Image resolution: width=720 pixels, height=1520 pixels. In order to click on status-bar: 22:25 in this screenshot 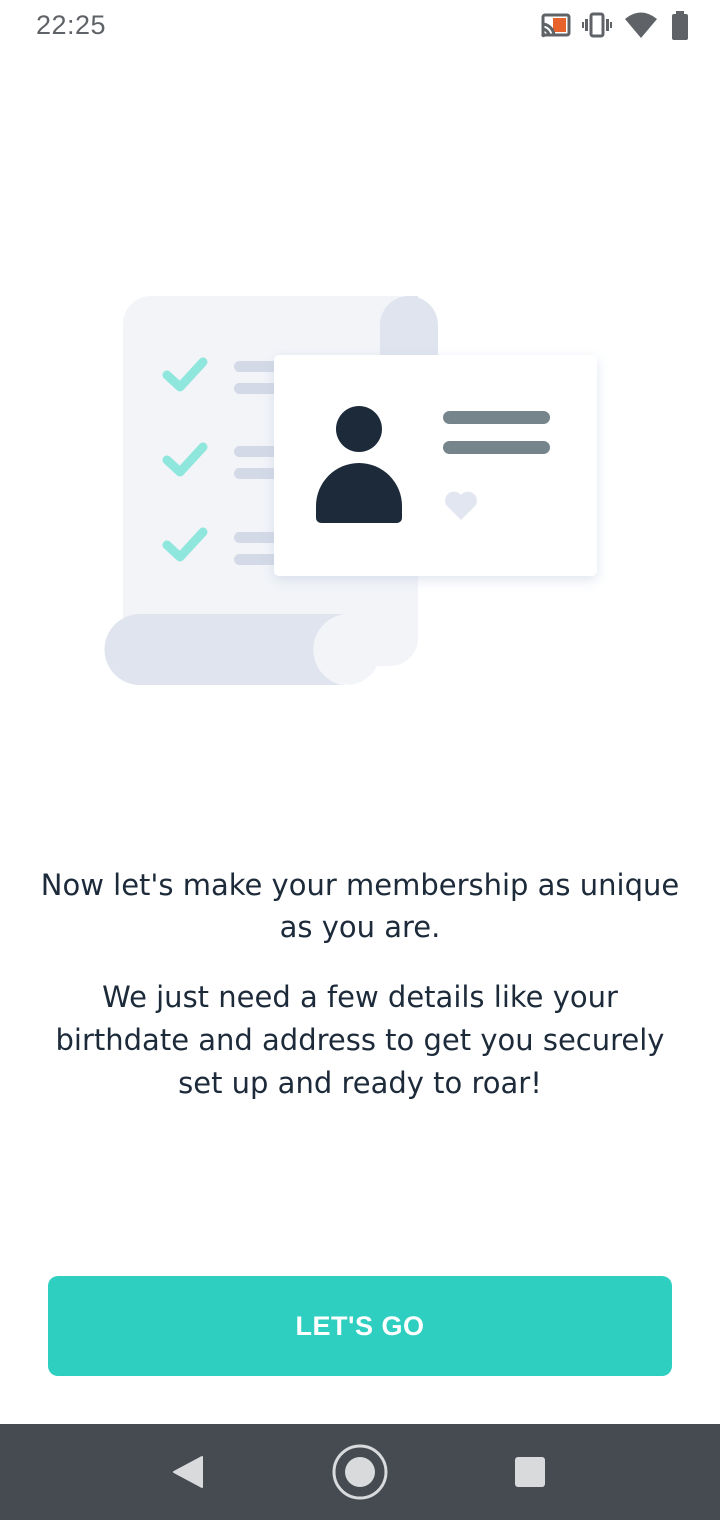, I will do `click(360, 27)`.